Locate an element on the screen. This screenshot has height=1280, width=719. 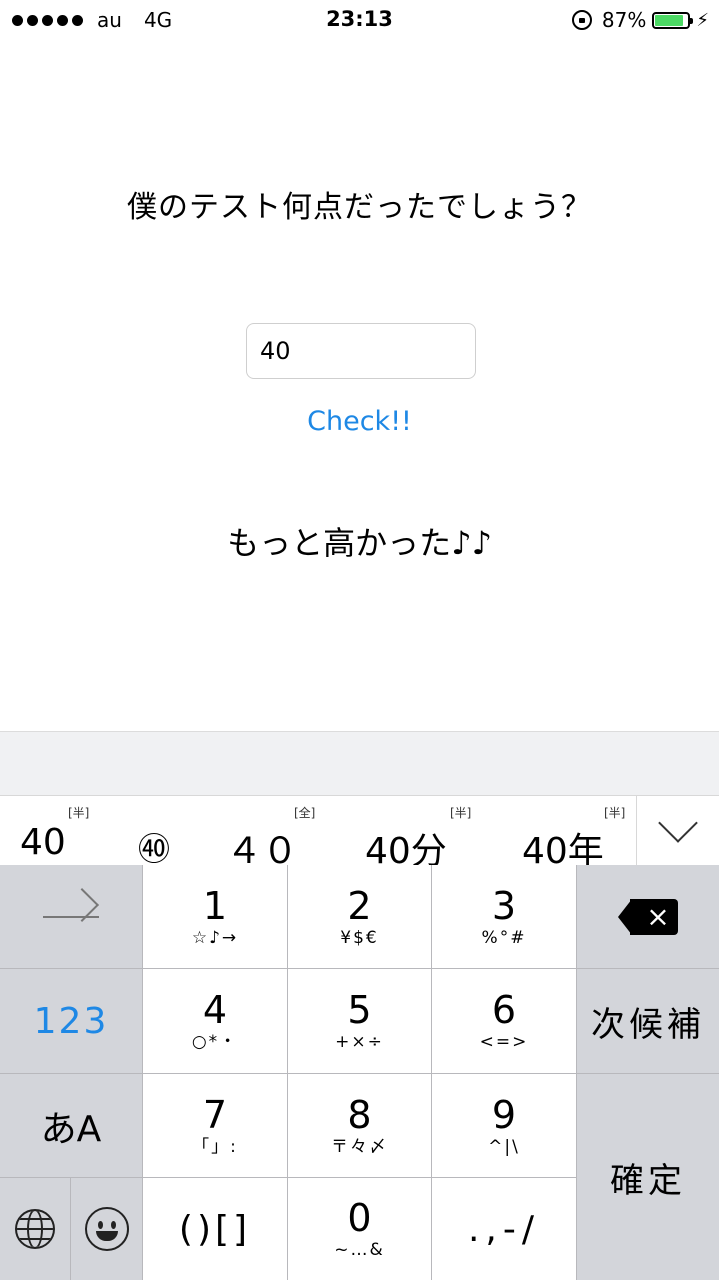
keyboard-accessory-bar is located at coordinates (359, 763).